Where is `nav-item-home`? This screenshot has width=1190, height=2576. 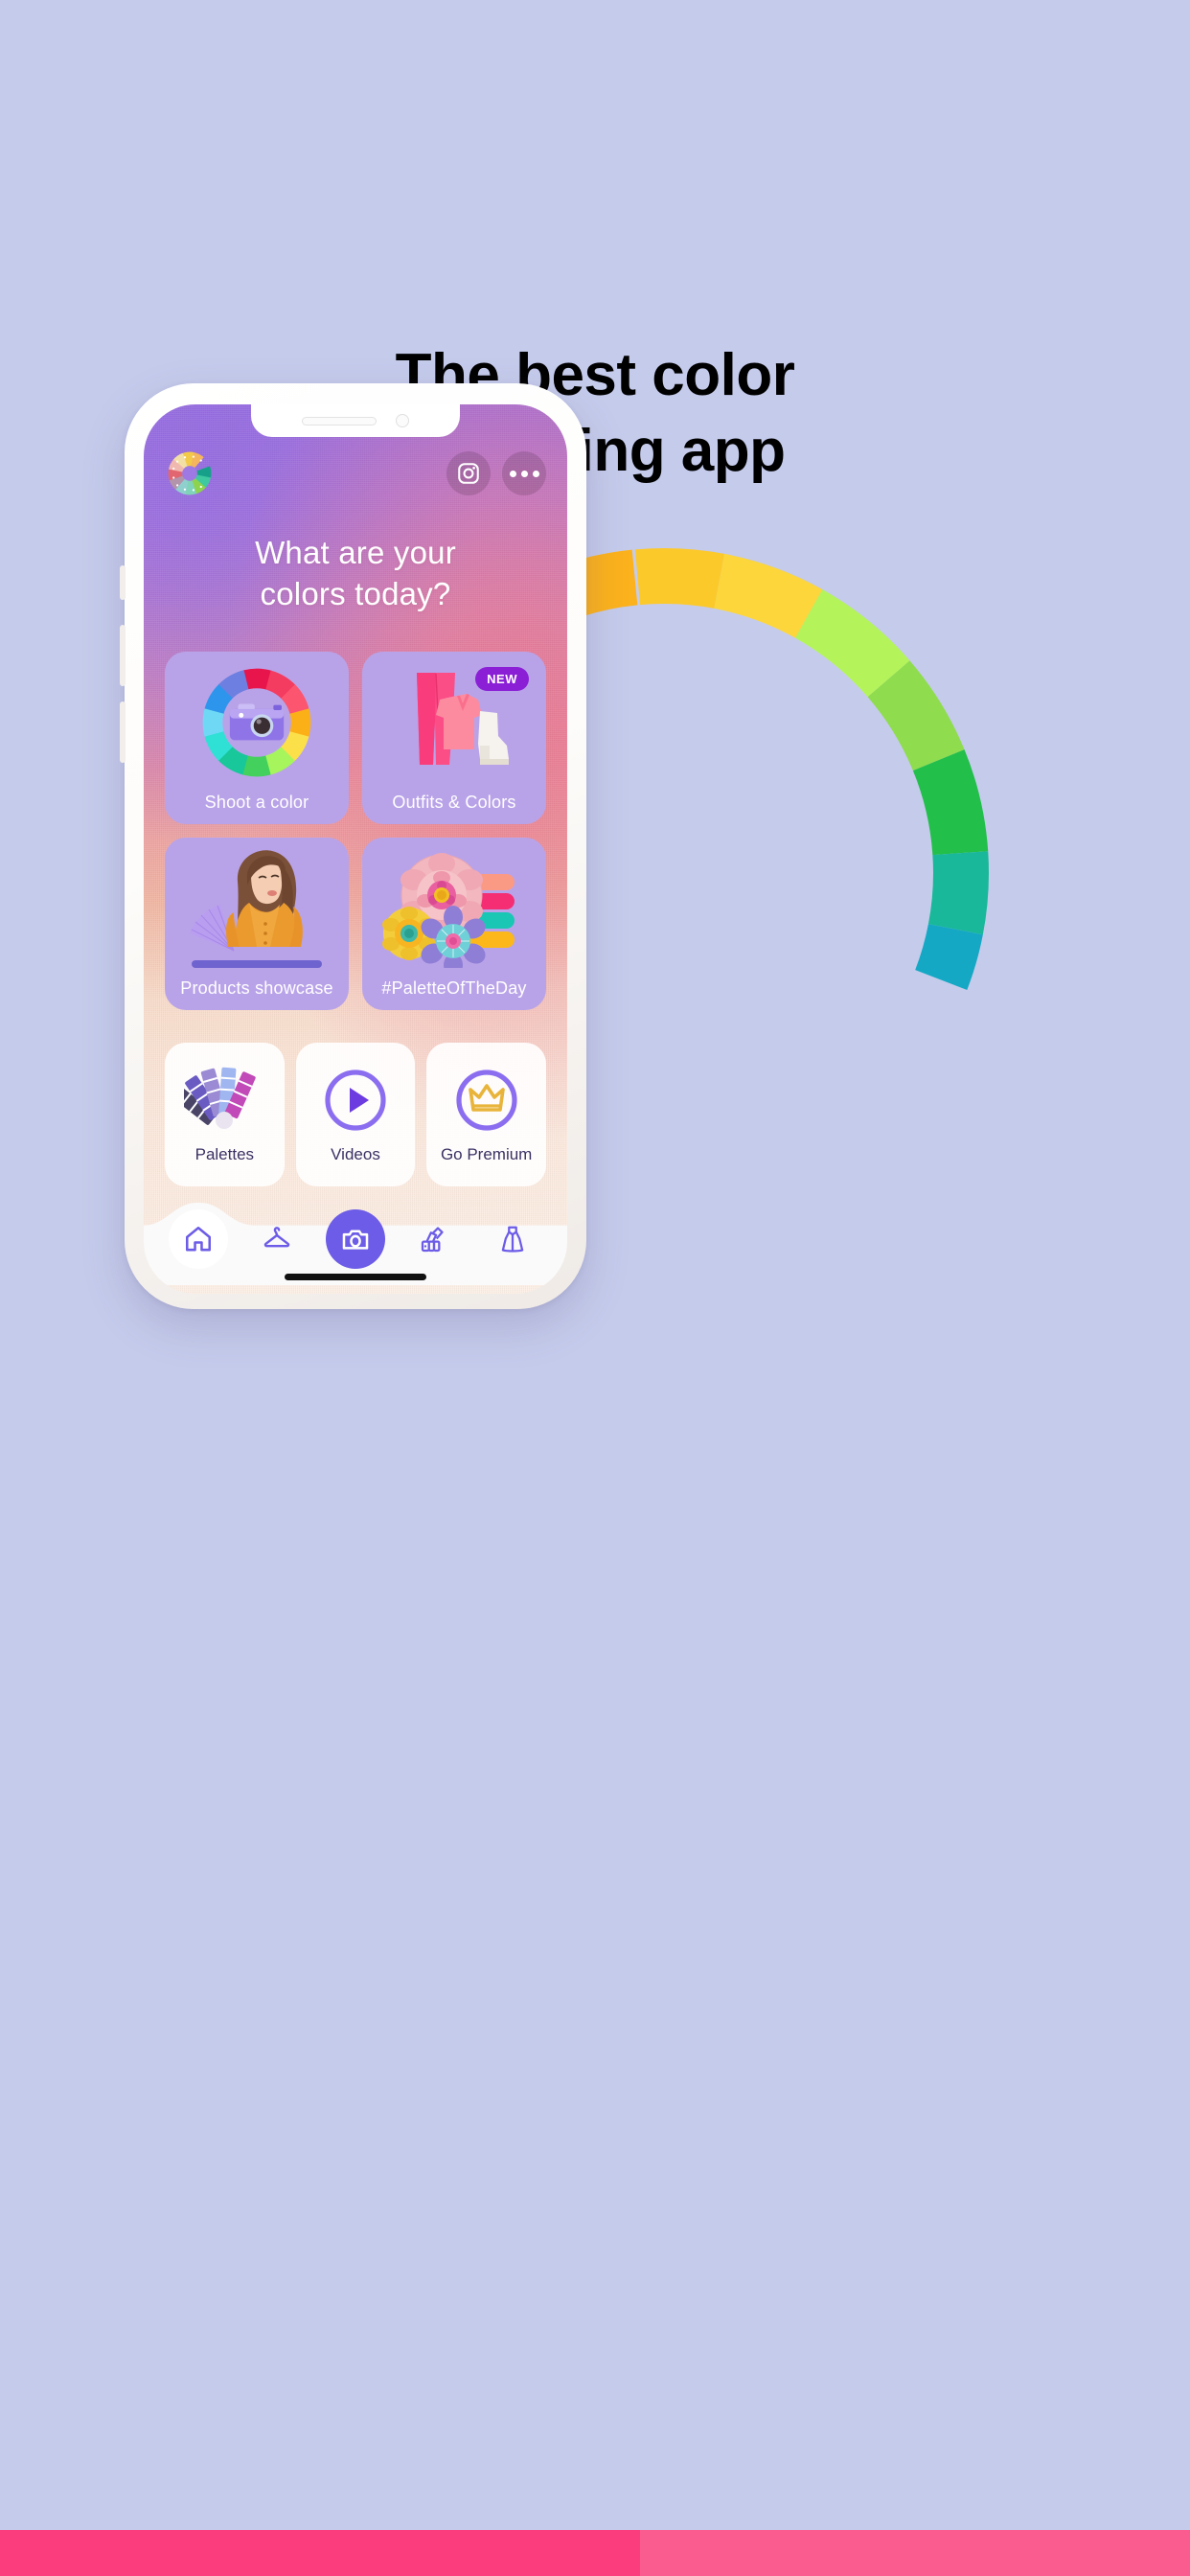 nav-item-home is located at coordinates (199, 1239).